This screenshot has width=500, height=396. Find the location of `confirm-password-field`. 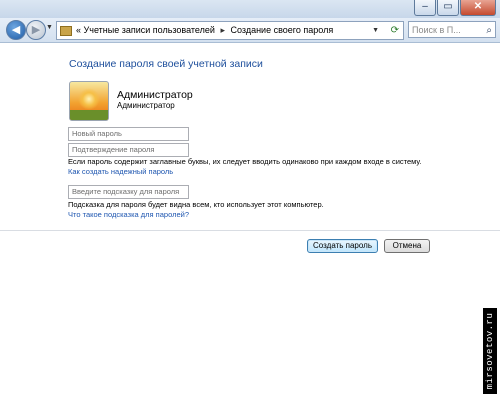

confirm-password-field is located at coordinates (128, 150).